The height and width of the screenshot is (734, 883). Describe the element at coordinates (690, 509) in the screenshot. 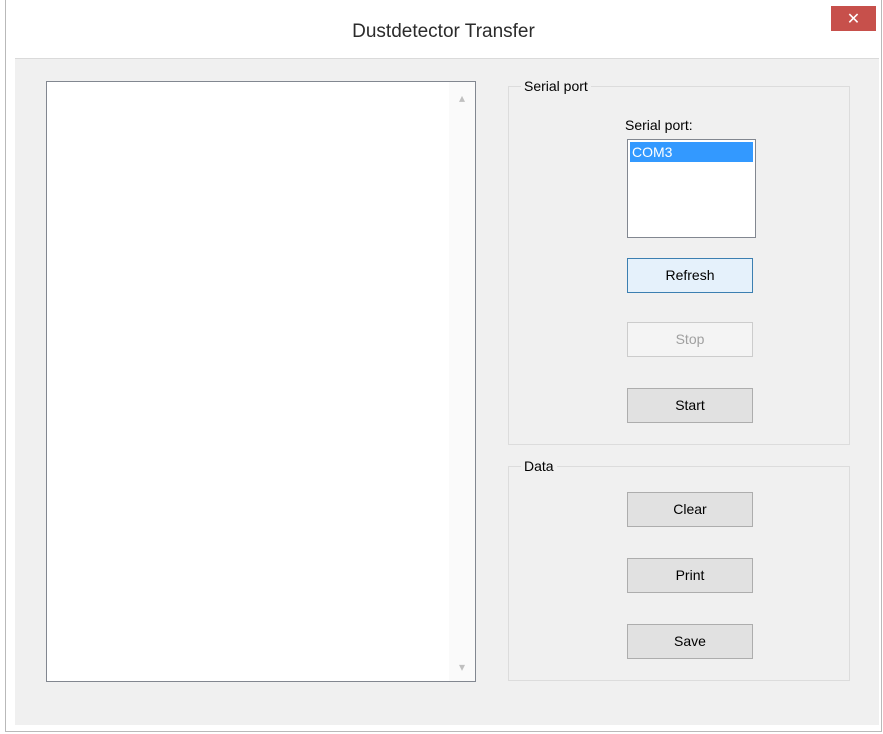

I see `clear-button: Clear` at that location.